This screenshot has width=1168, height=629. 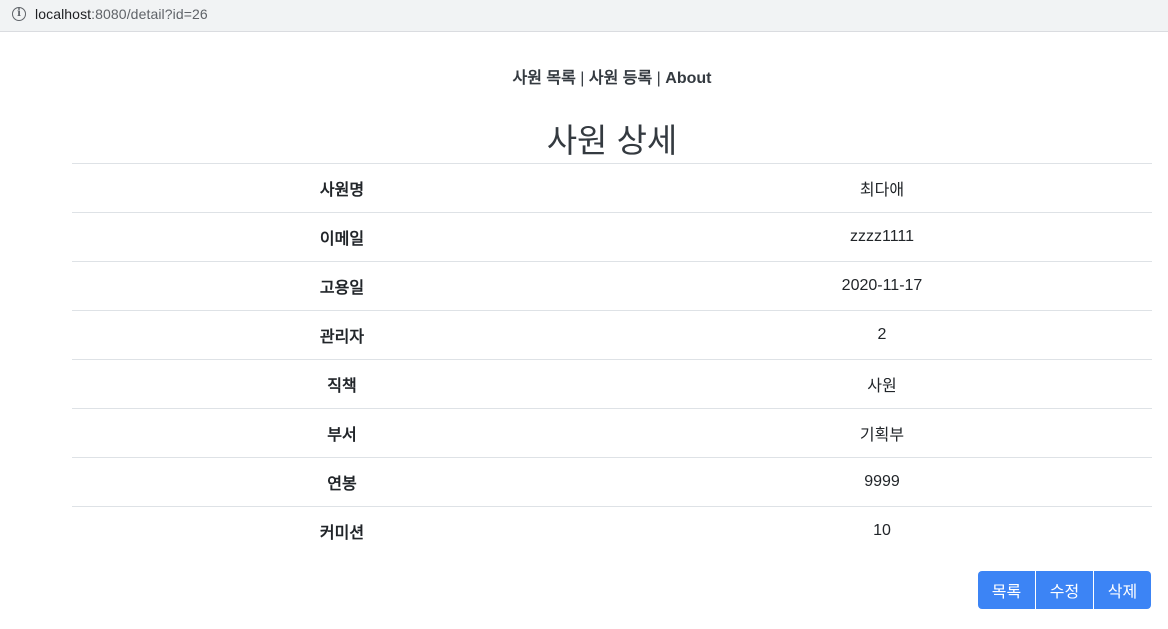 I want to click on row-label: 이메일, so click(x=342, y=237).